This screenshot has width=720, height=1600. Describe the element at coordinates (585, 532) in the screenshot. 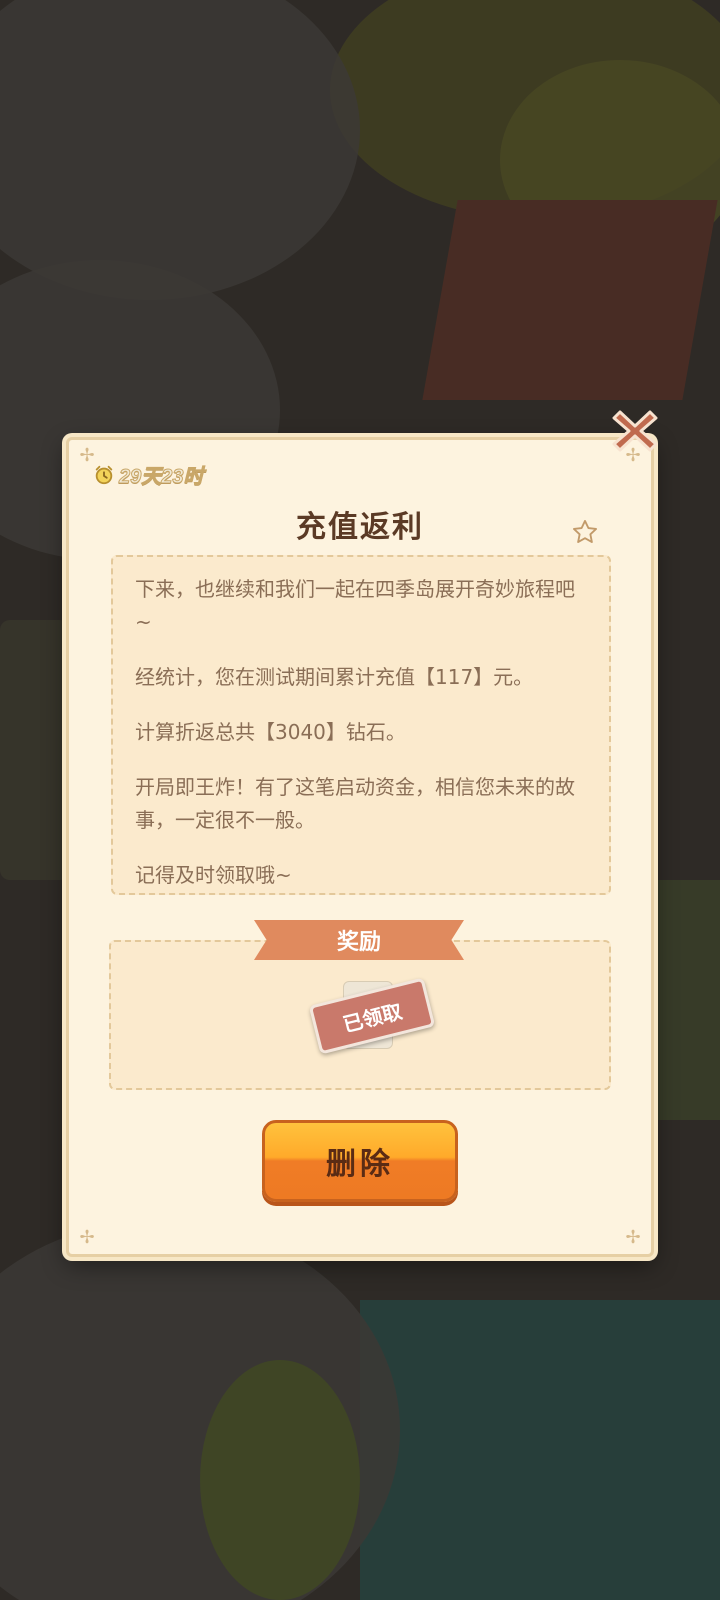

I see `star-icon` at that location.